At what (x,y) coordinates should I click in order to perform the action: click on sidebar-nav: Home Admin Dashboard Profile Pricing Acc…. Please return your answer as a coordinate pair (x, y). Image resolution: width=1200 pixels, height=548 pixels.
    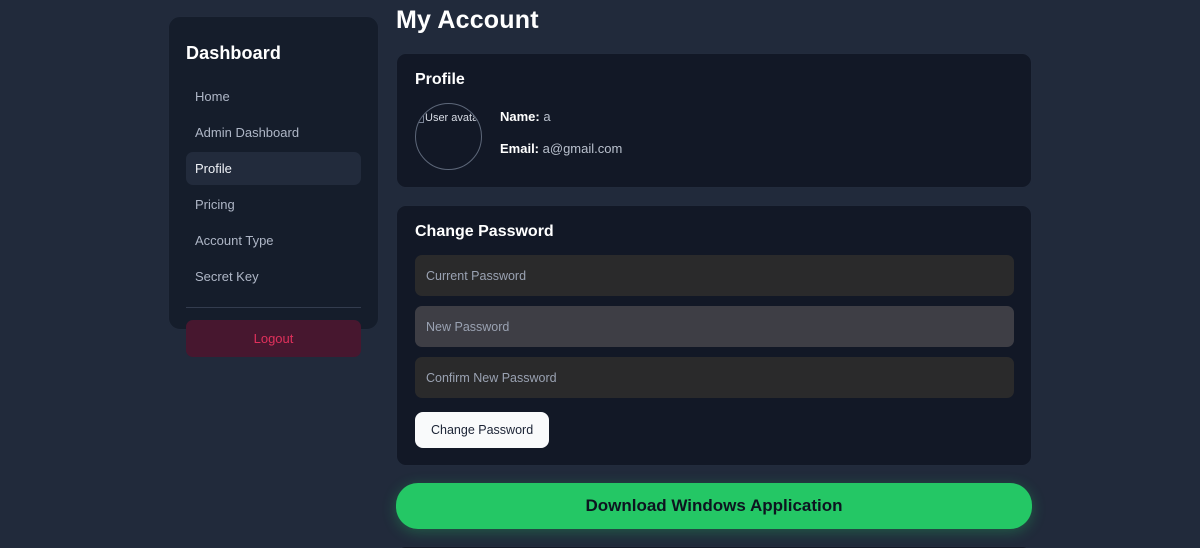
    Looking at the image, I should click on (273, 186).